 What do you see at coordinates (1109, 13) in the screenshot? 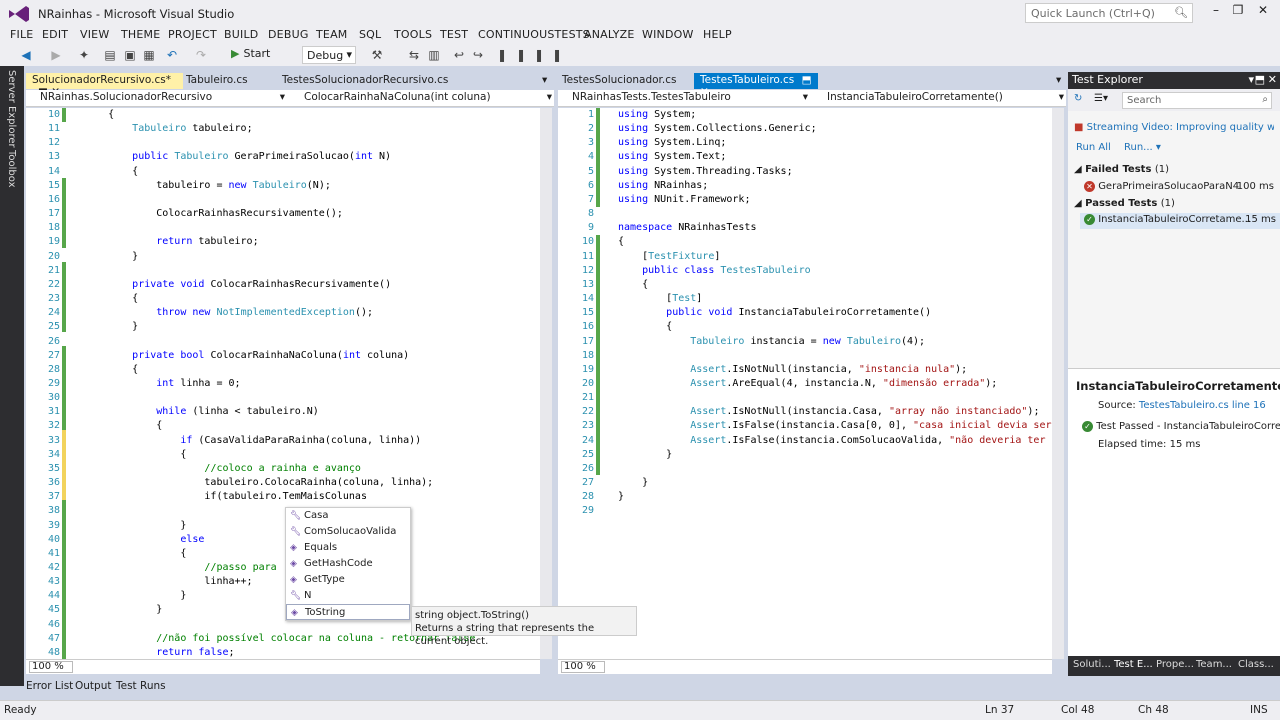
I see `quick-launch-input: Quick Launch (Ctrl+Q) 🔍︎` at bounding box center [1109, 13].